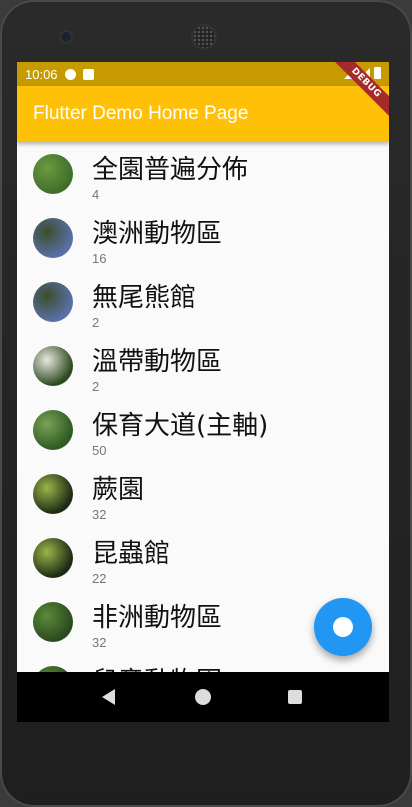 The width and height of the screenshot is (412, 807). Describe the element at coordinates (99, 578) in the screenshot. I see `list-item-count: 22` at that location.